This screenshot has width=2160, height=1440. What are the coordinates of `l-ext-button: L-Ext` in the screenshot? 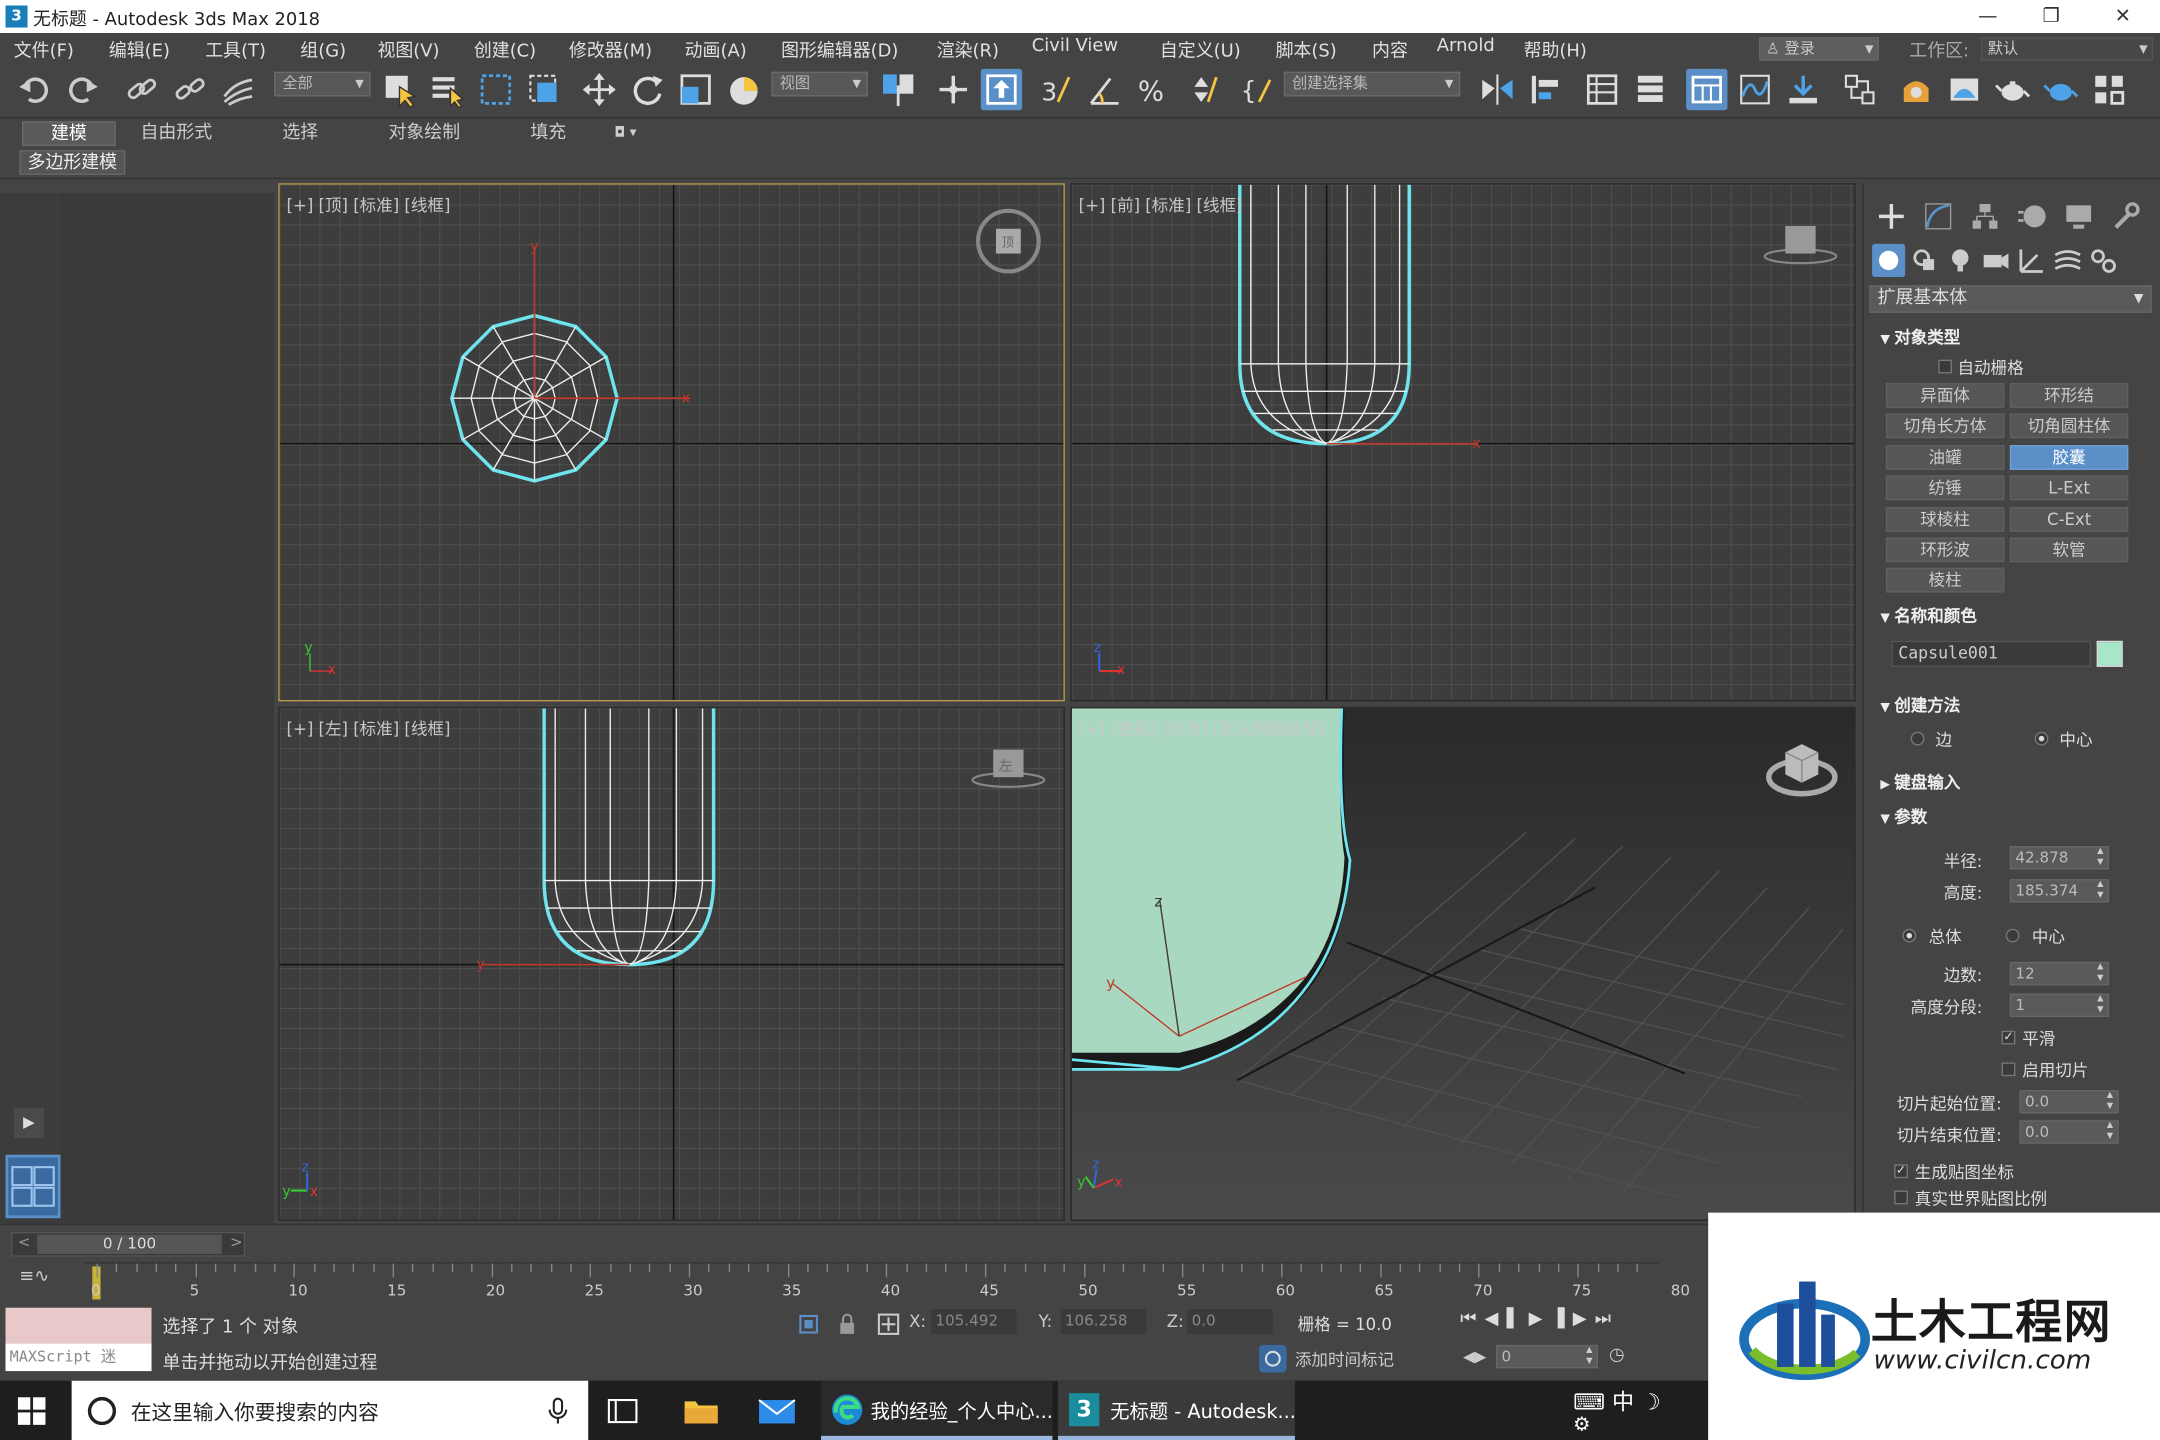 It's located at (2069, 488).